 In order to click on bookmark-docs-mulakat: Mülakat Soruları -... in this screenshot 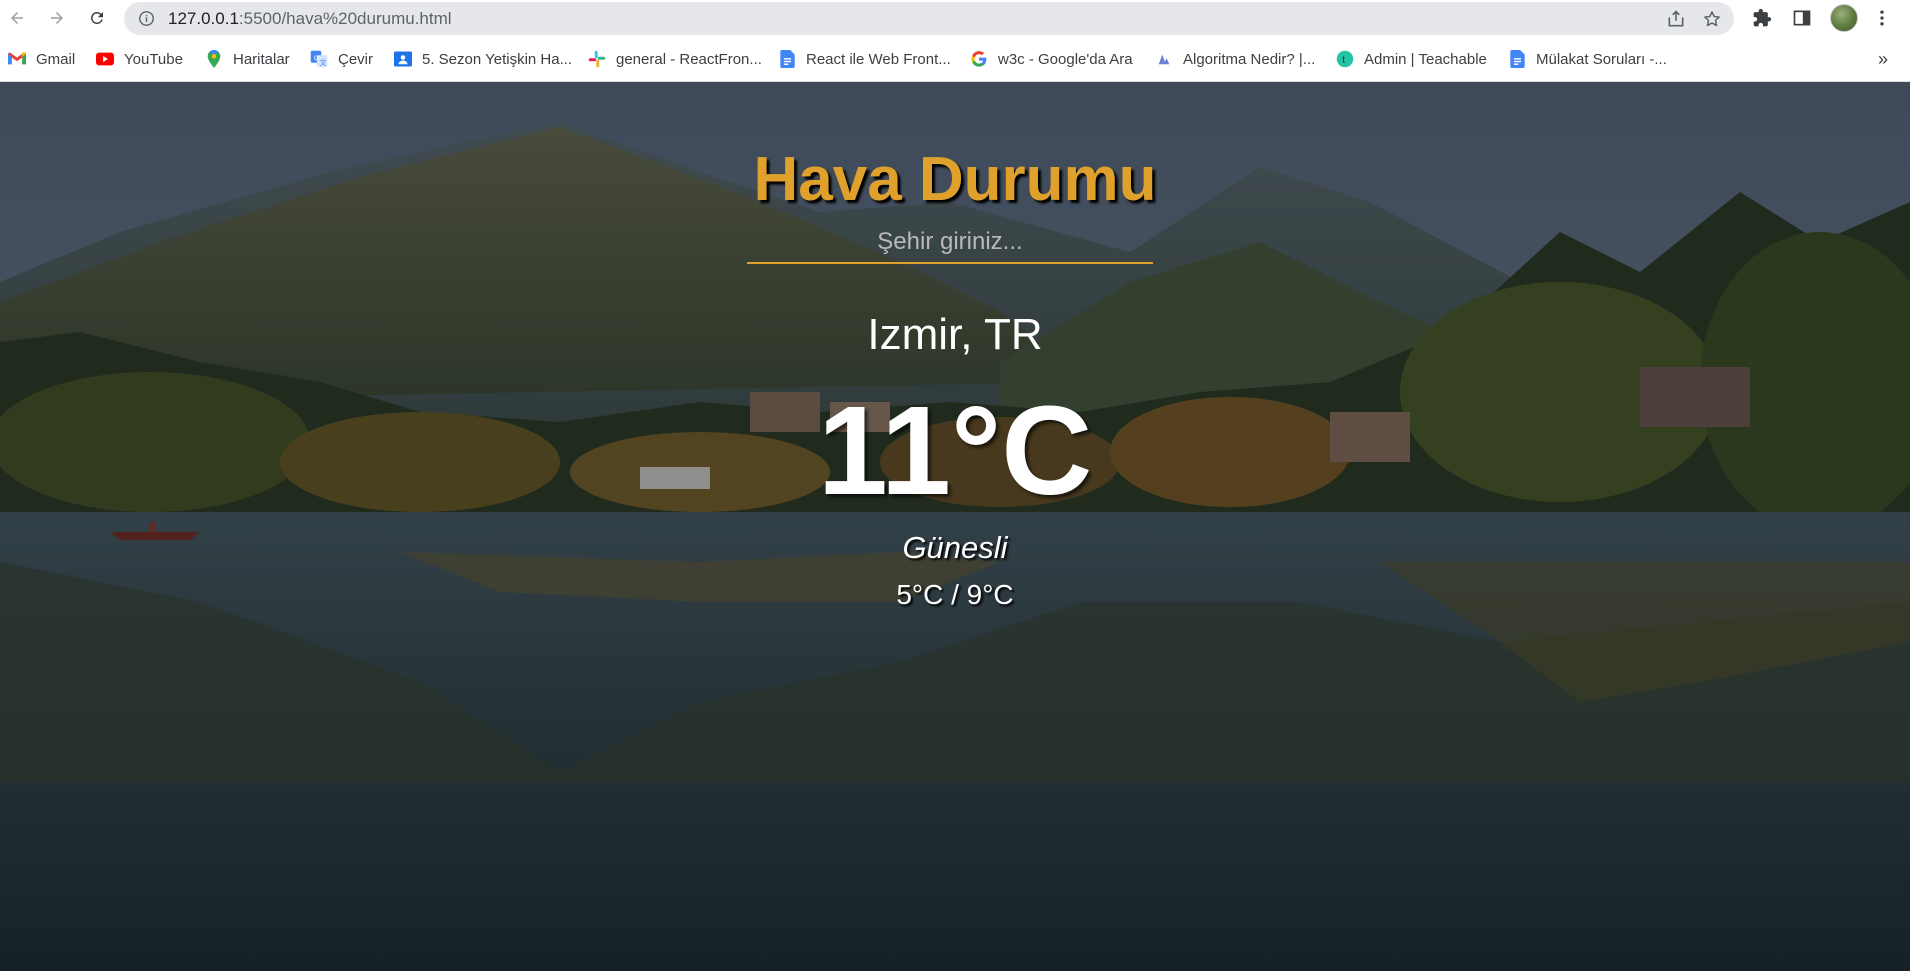, I will do `click(1587, 59)`.